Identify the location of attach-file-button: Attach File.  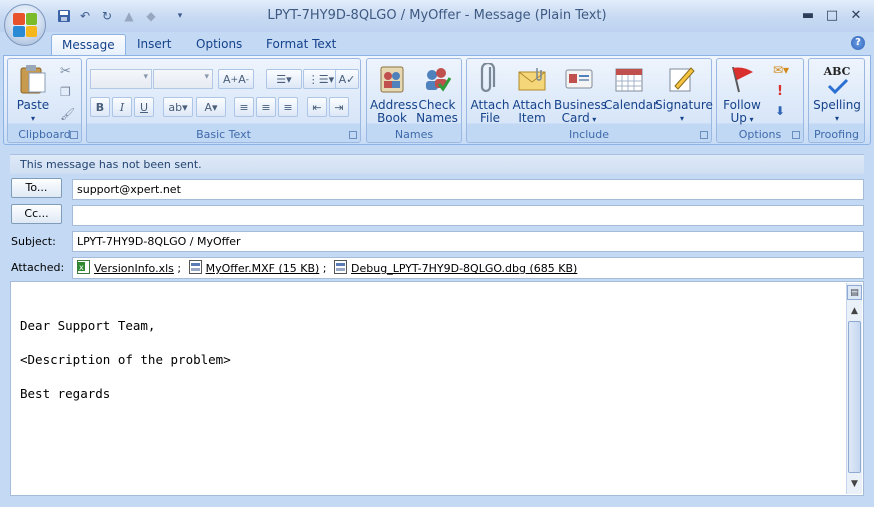
(490, 93).